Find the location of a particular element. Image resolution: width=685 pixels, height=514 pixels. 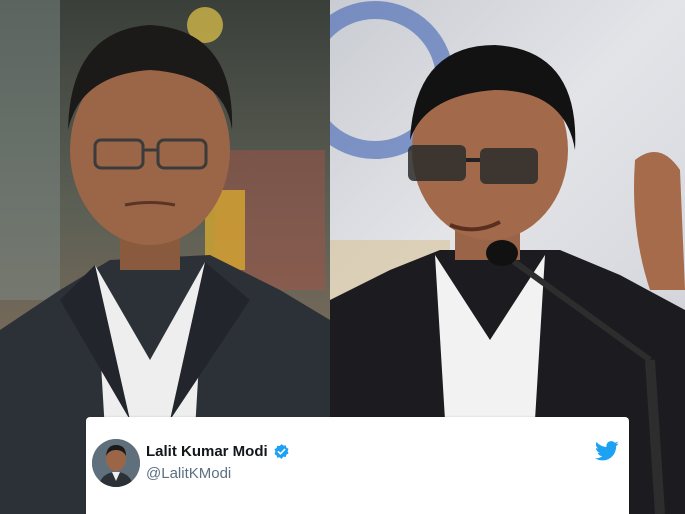

tweet-name-row: Lalit Kumar Modi is located at coordinates (218, 451).